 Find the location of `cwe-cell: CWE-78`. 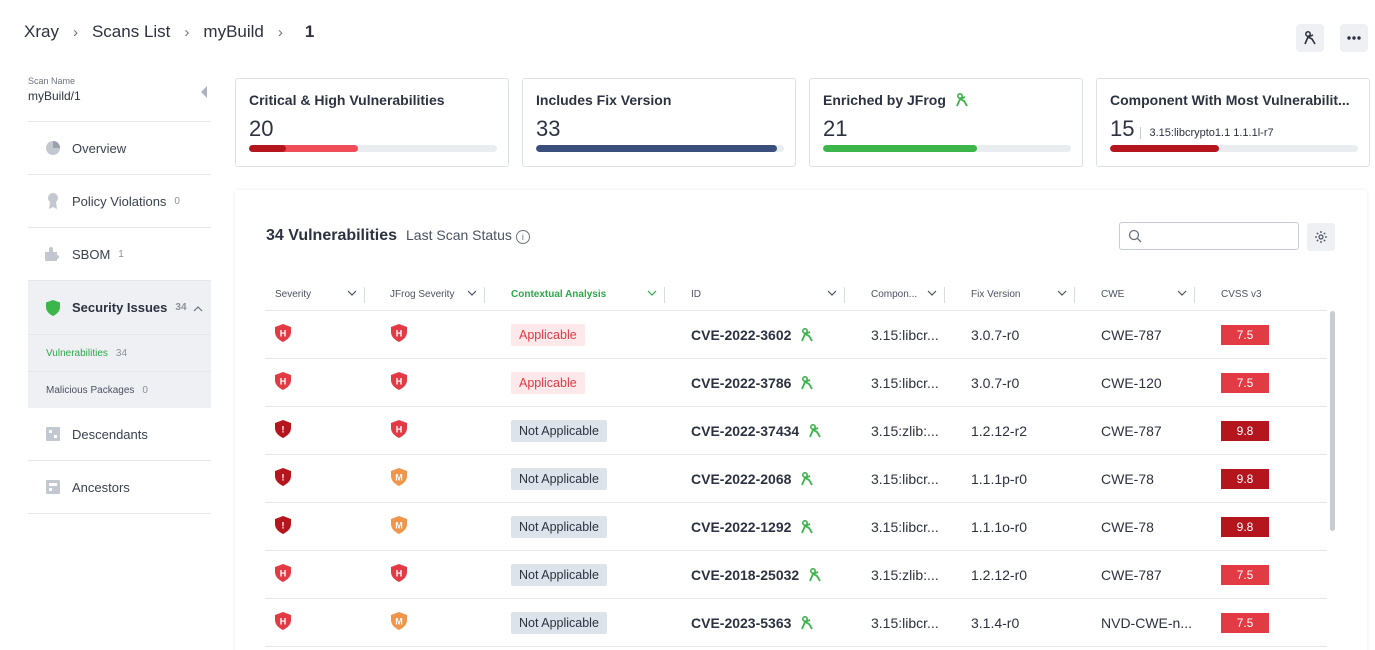

cwe-cell: CWE-78 is located at coordinates (1135, 479).